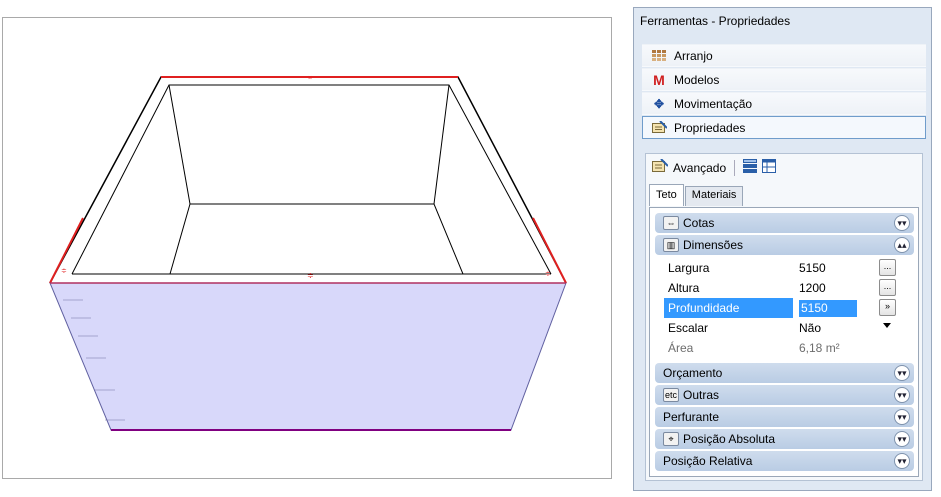  I want to click on advanced-toolbar: Avançado, so click(714, 167).